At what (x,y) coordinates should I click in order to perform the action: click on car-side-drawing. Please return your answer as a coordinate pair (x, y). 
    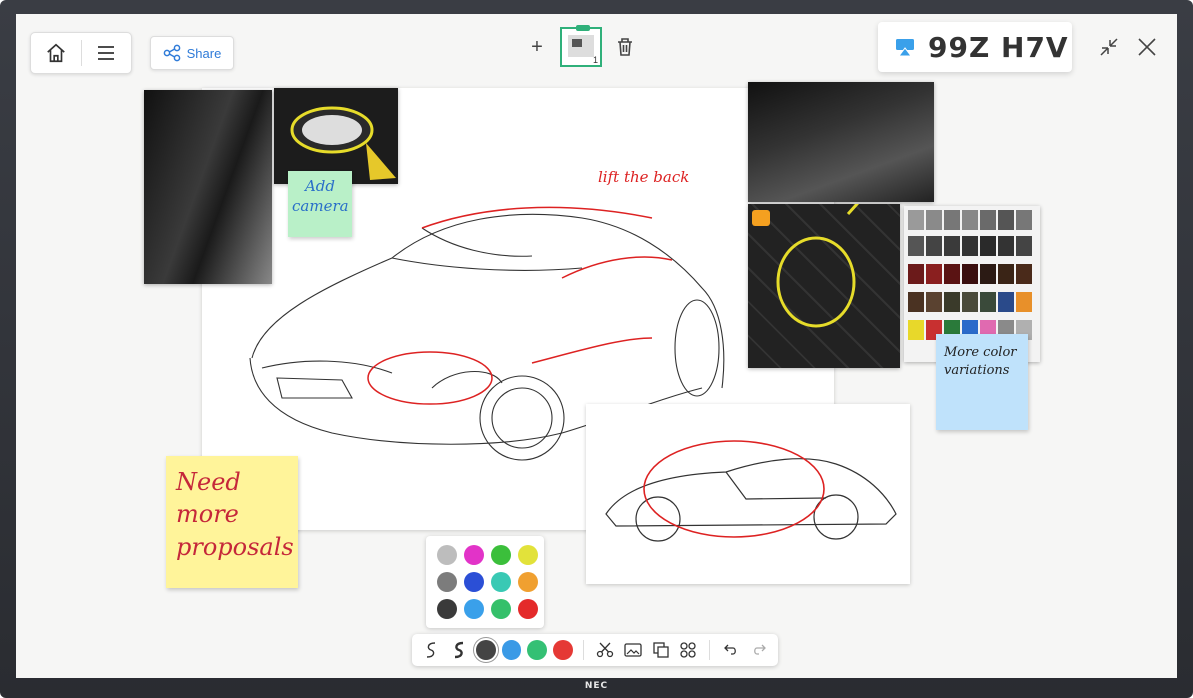
    Looking at the image, I should click on (751, 491).